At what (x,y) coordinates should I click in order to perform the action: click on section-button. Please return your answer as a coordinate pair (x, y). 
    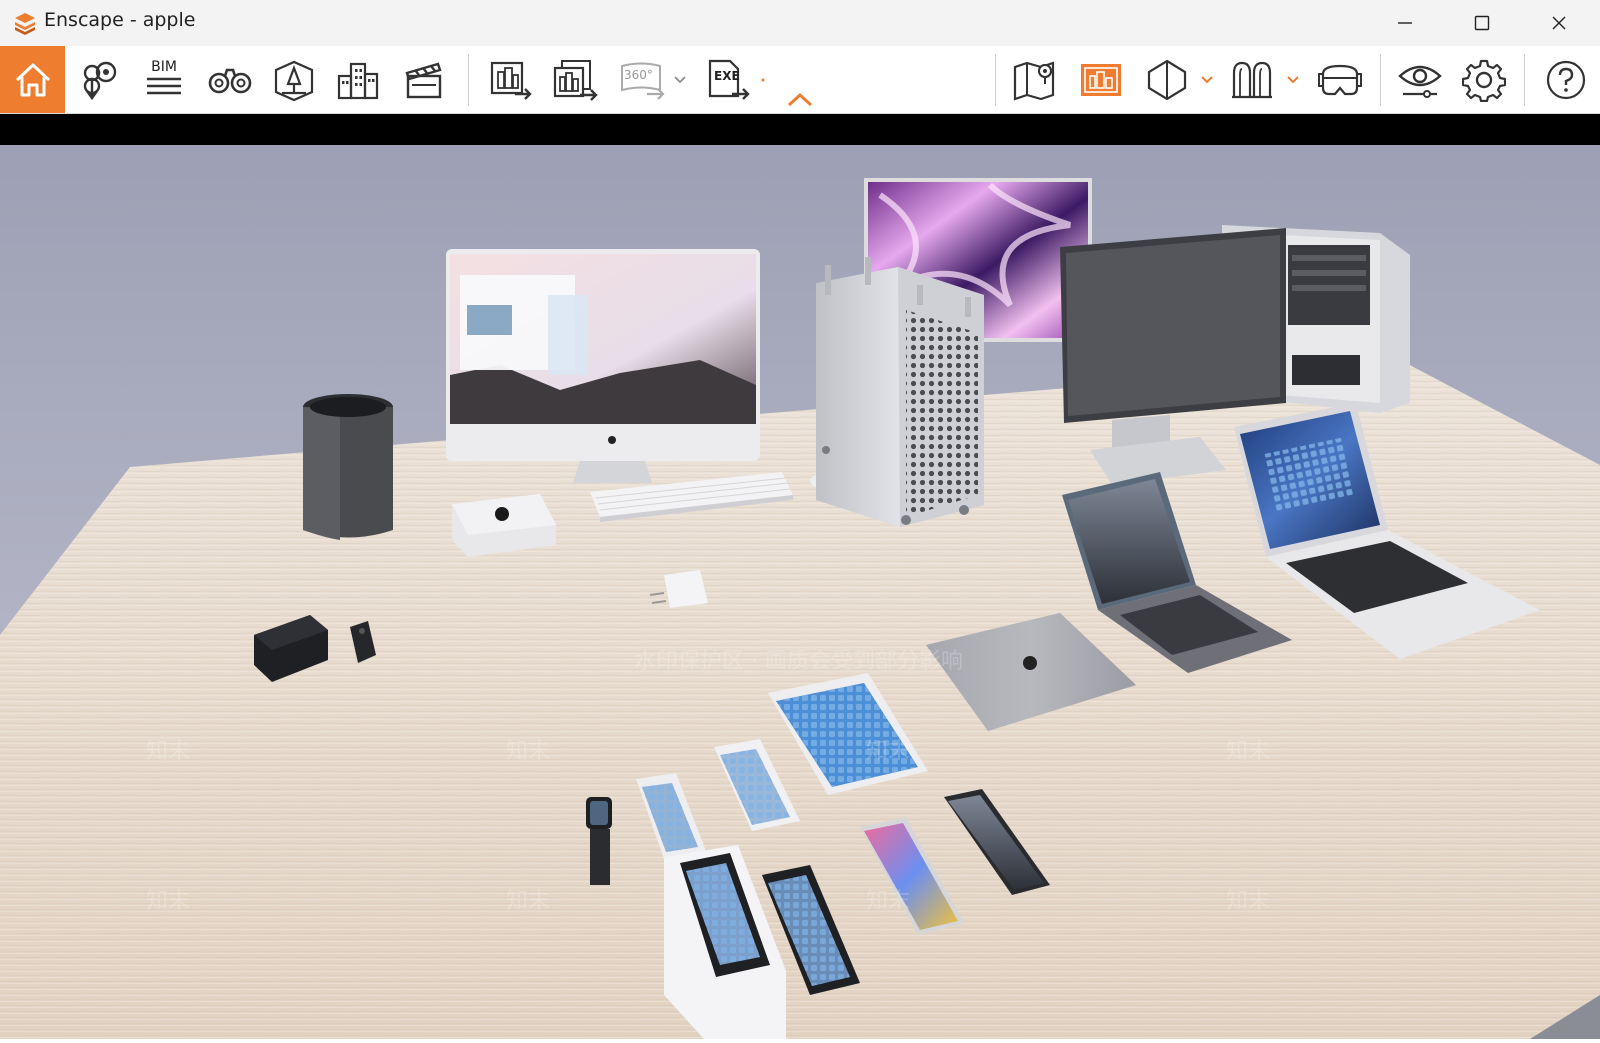
    Looking at the image, I should click on (1167, 79).